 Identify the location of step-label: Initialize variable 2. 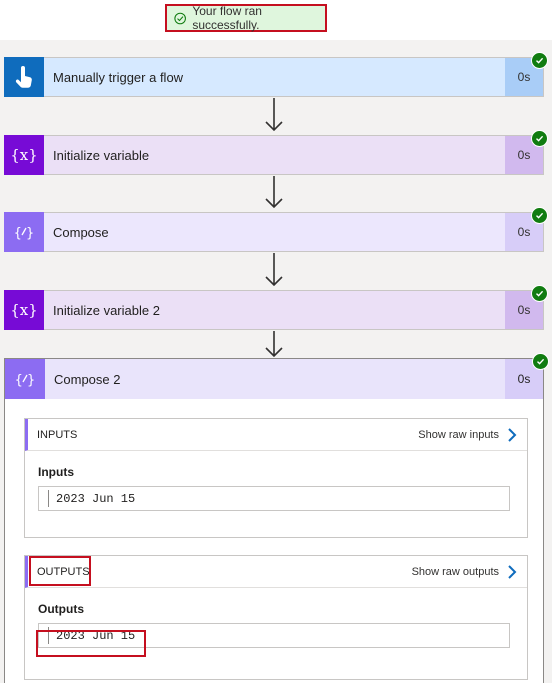
(106, 310).